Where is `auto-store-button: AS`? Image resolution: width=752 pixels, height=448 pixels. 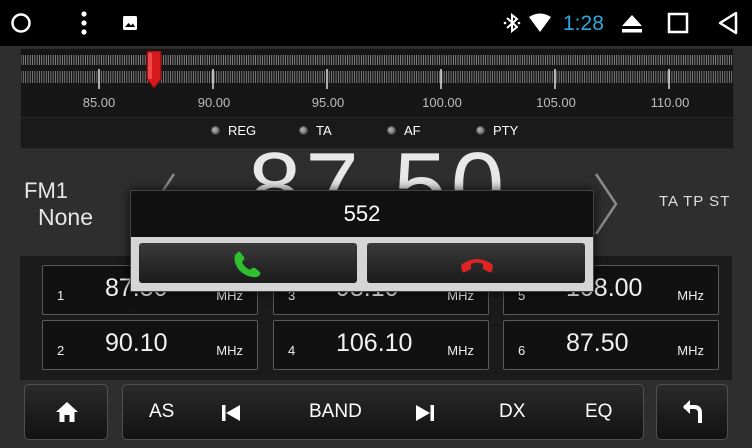 auto-store-button: AS is located at coordinates (161, 412).